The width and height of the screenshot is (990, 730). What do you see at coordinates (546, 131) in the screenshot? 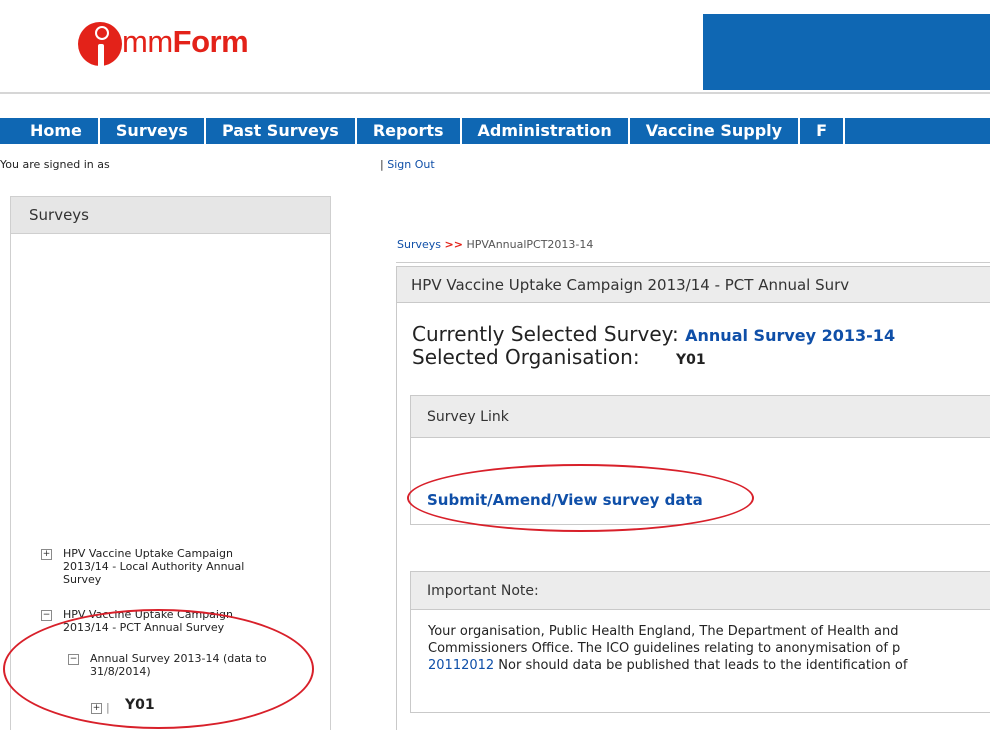
I see `nav-administration: Administration` at bounding box center [546, 131].